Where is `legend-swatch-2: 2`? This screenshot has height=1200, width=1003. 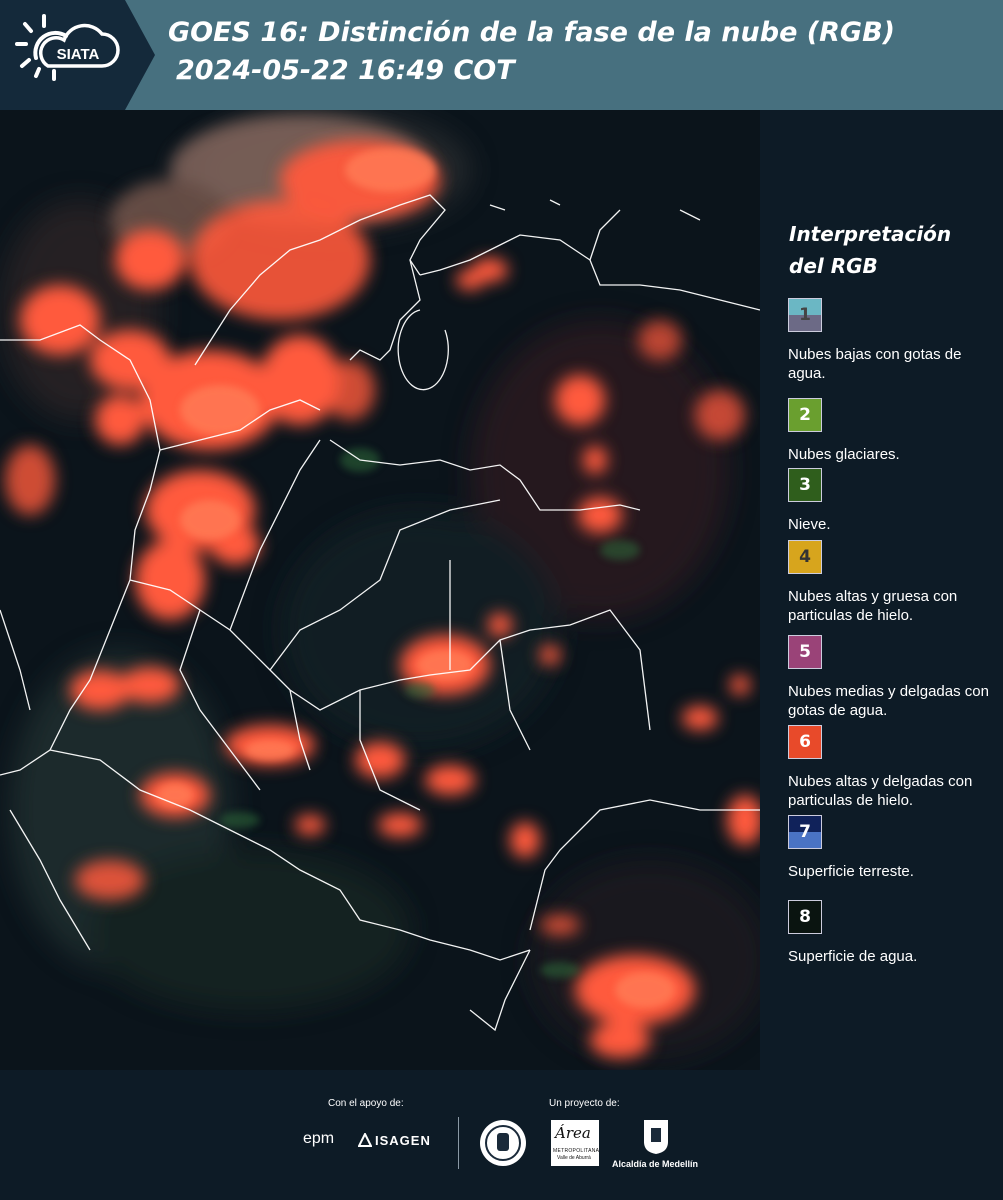
legend-swatch-2: 2 is located at coordinates (805, 415).